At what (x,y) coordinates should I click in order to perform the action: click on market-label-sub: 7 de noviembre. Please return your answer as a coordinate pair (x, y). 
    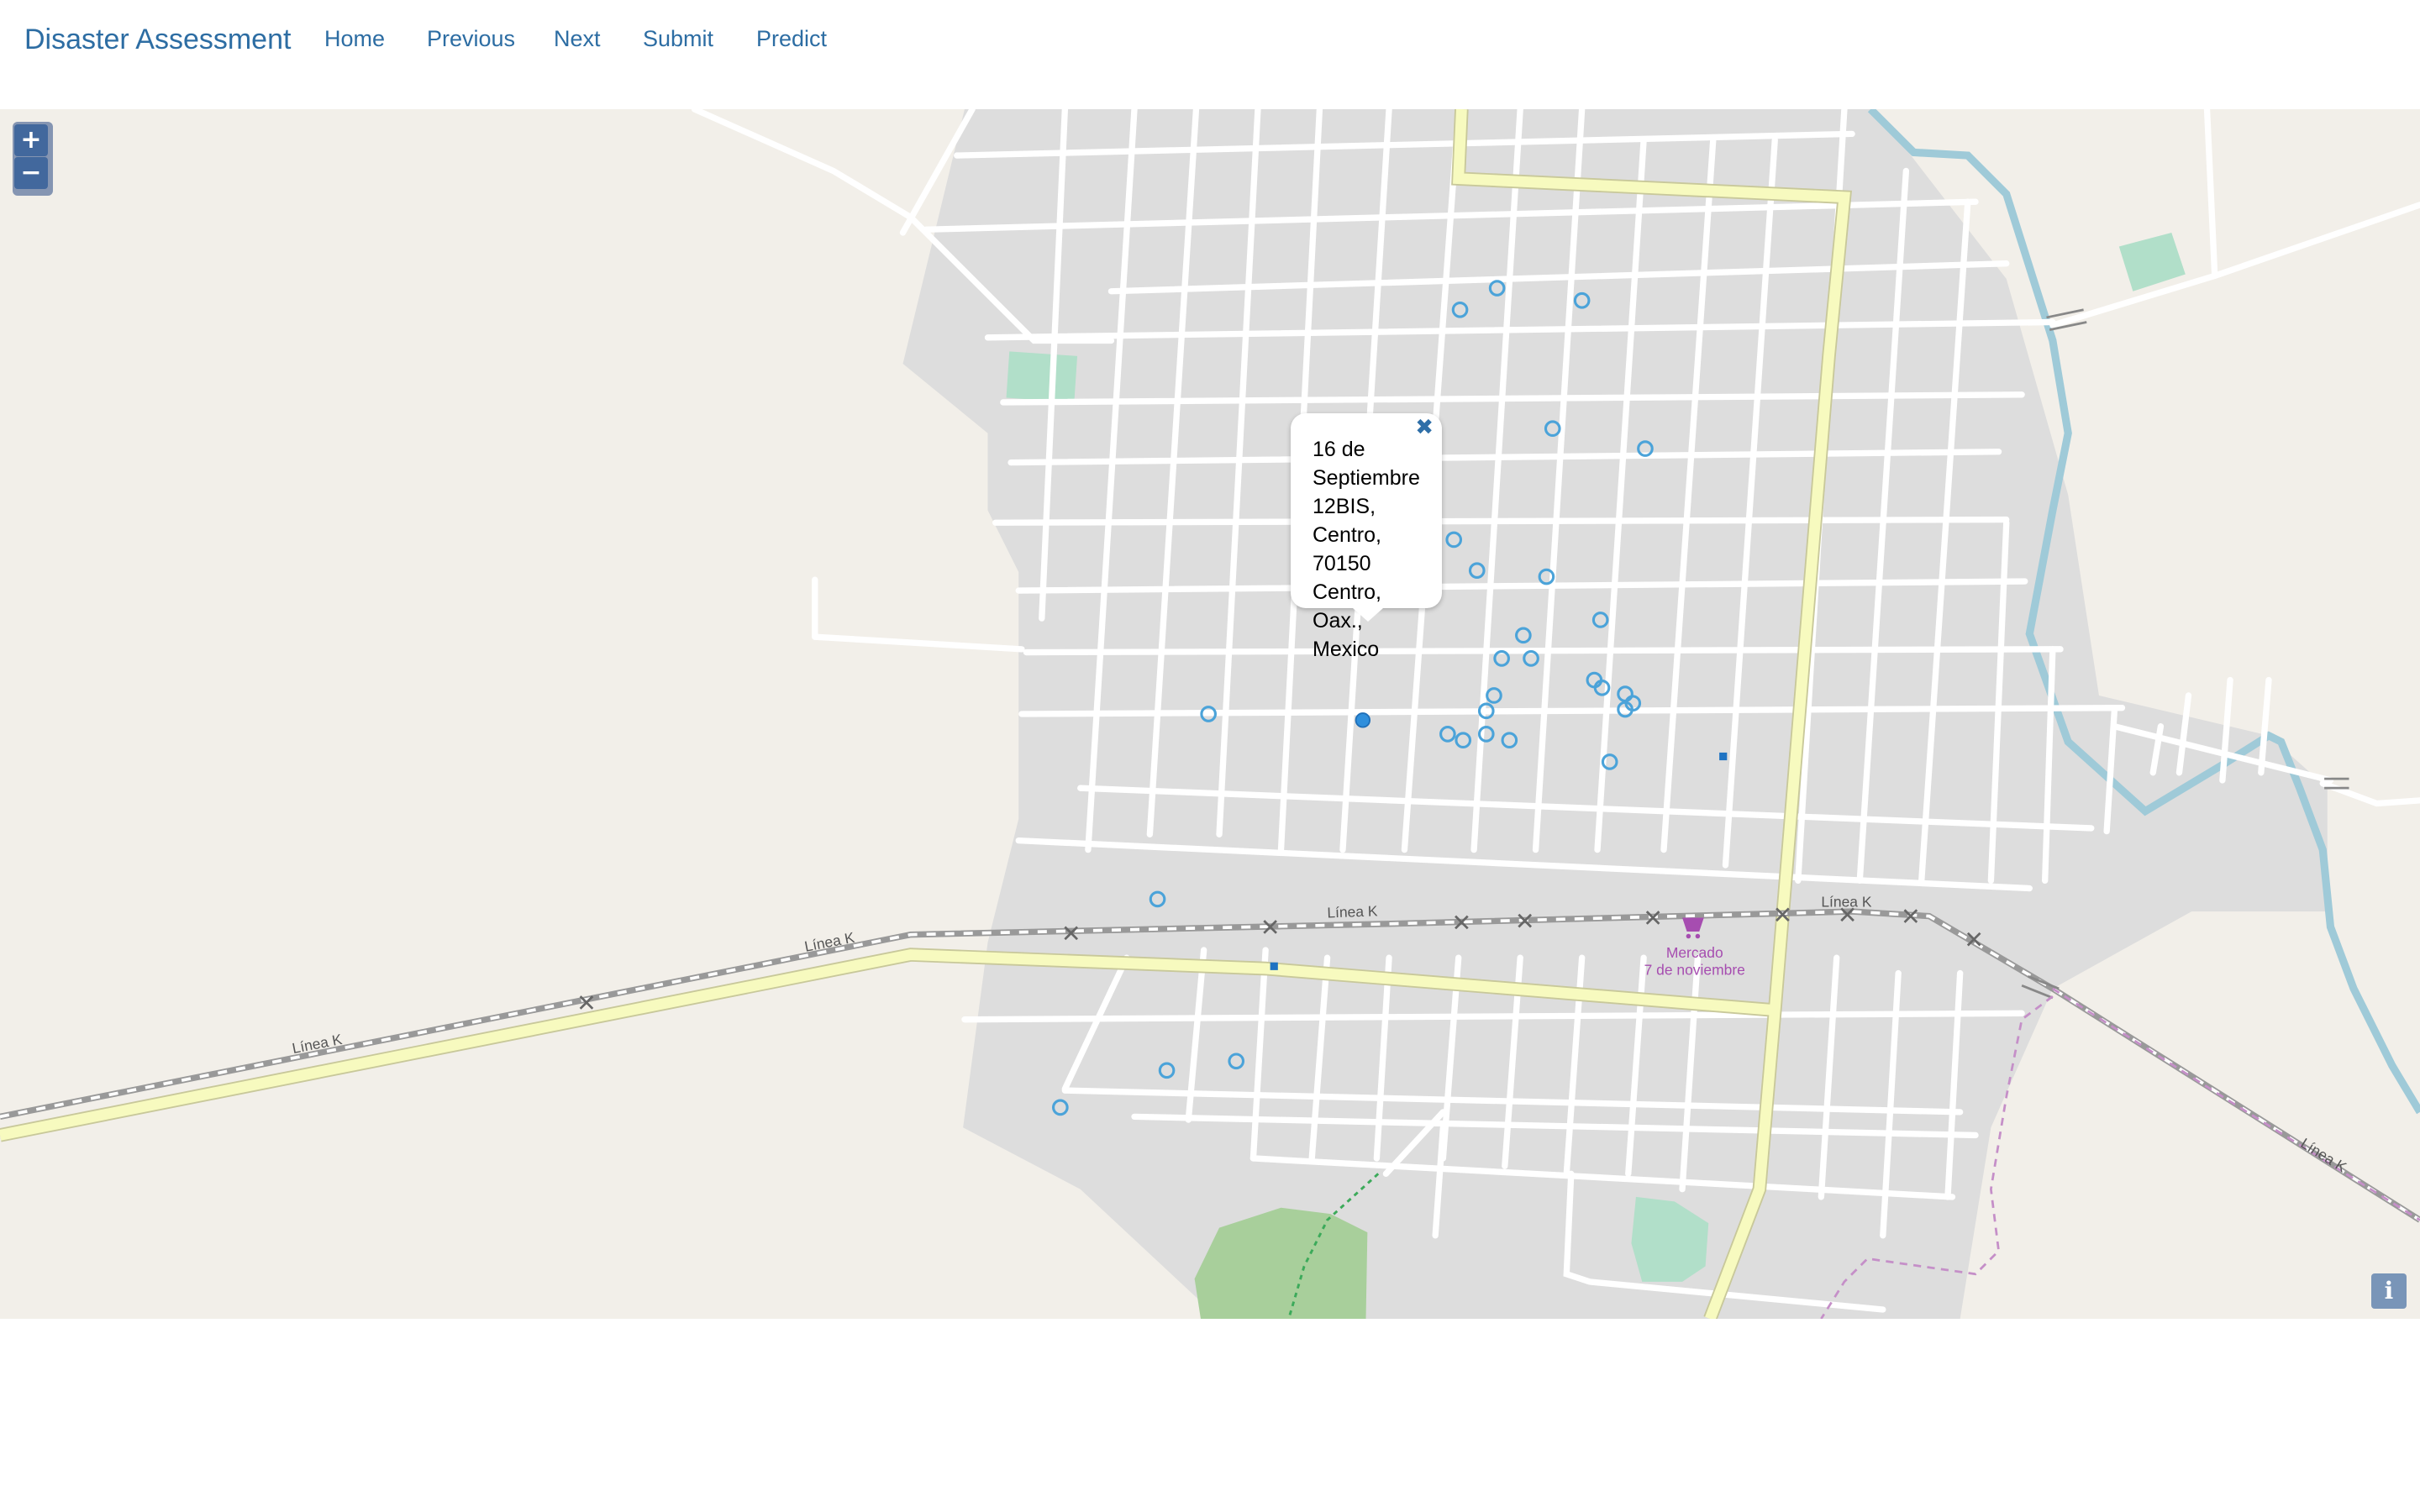
    Looking at the image, I should click on (1694, 969).